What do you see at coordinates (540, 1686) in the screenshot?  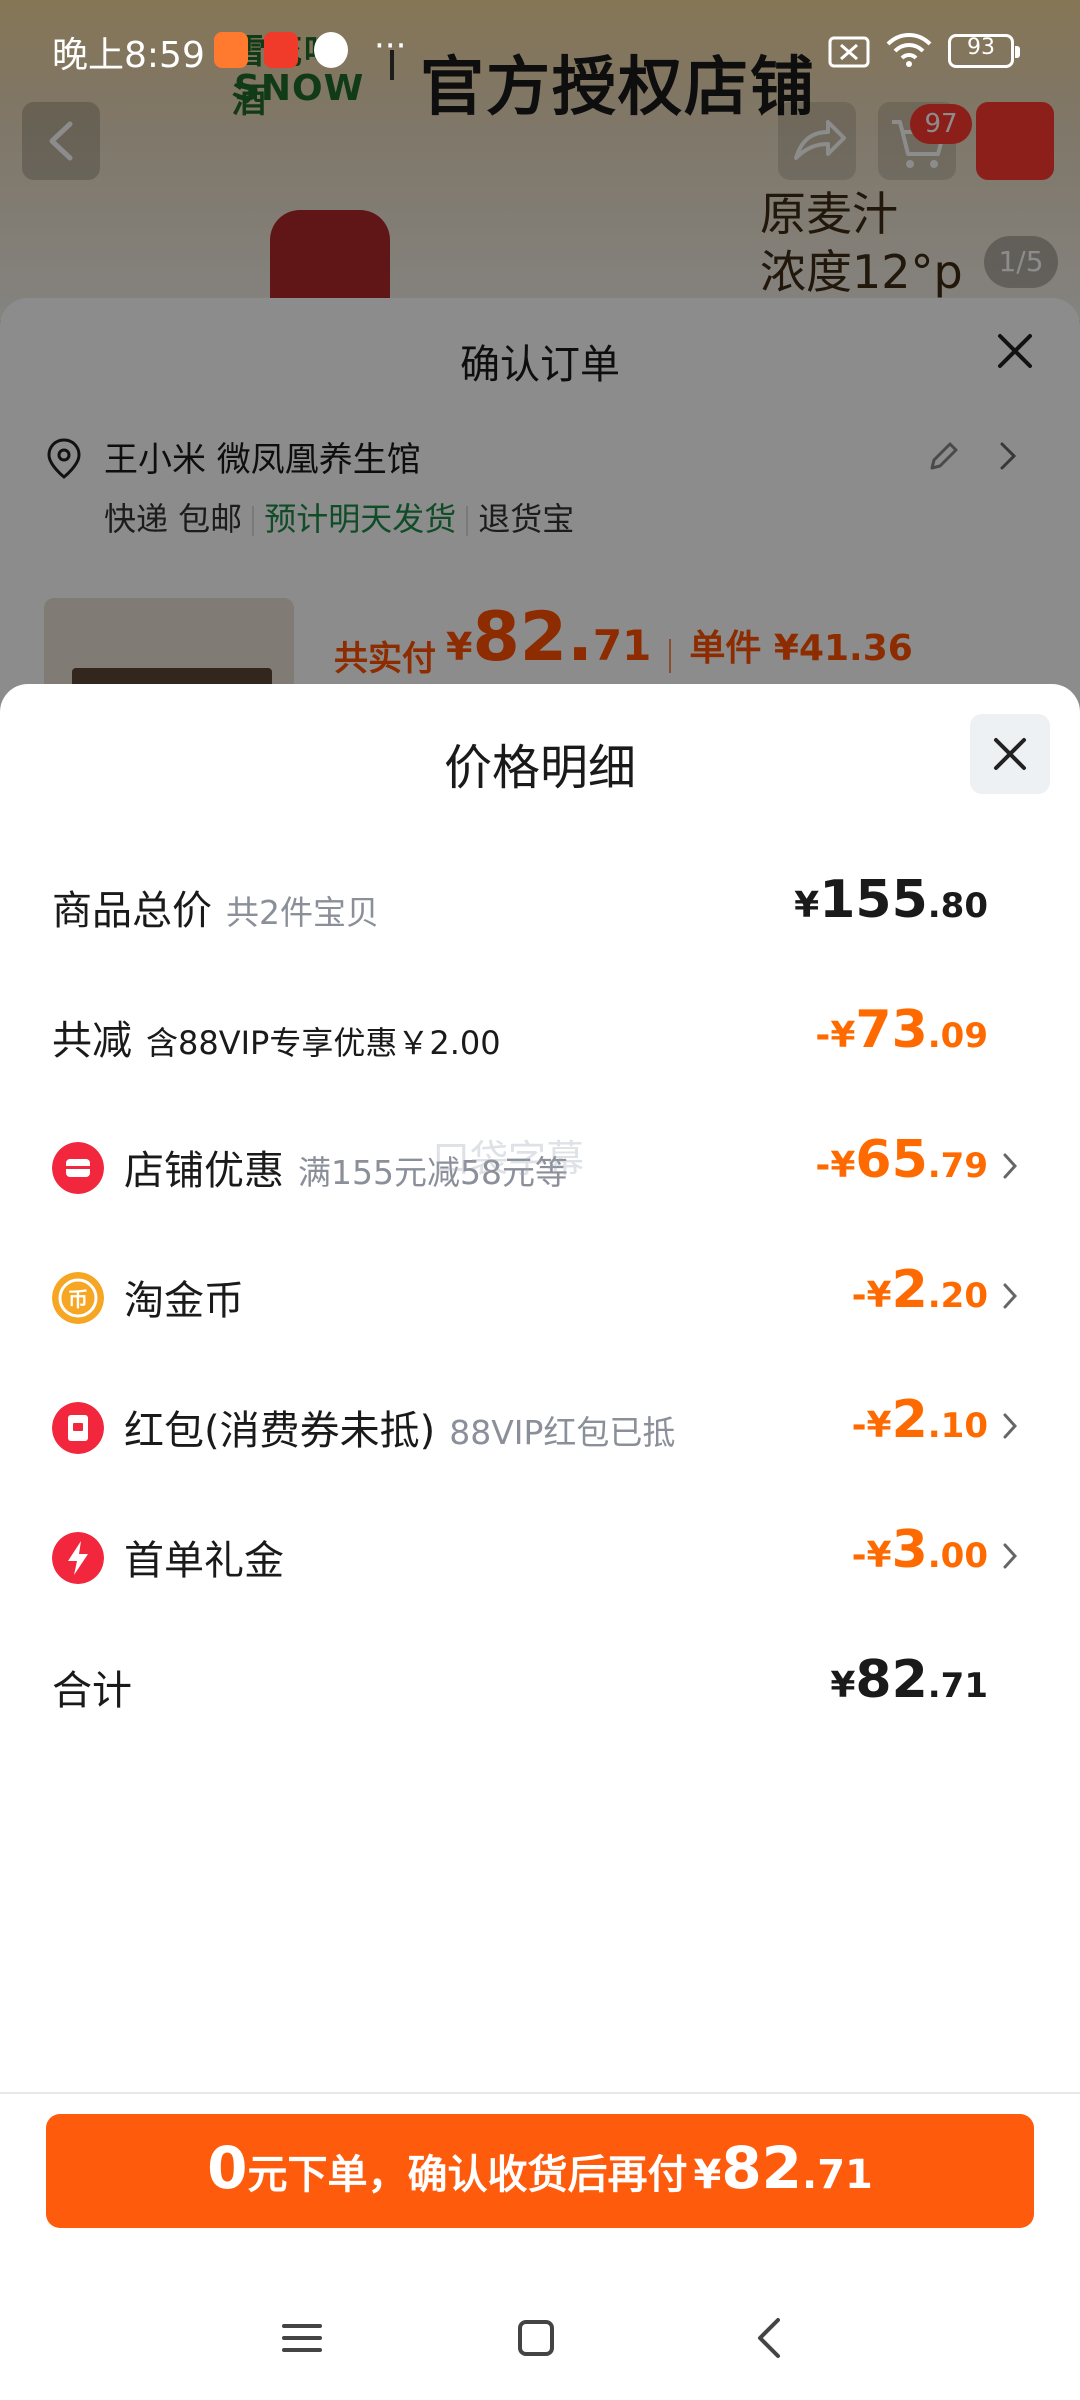 I see `row-grand-total: 合计 ¥82.71` at bounding box center [540, 1686].